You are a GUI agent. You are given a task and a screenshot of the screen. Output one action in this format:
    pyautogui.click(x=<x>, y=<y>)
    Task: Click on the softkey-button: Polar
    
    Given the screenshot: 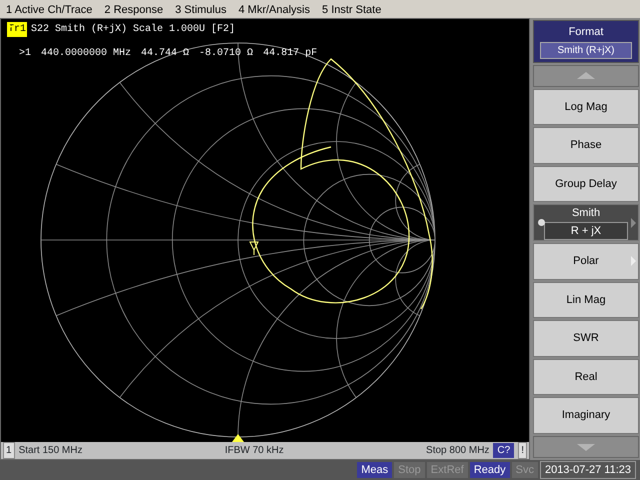 What is the action you would take?
    pyautogui.click(x=586, y=261)
    